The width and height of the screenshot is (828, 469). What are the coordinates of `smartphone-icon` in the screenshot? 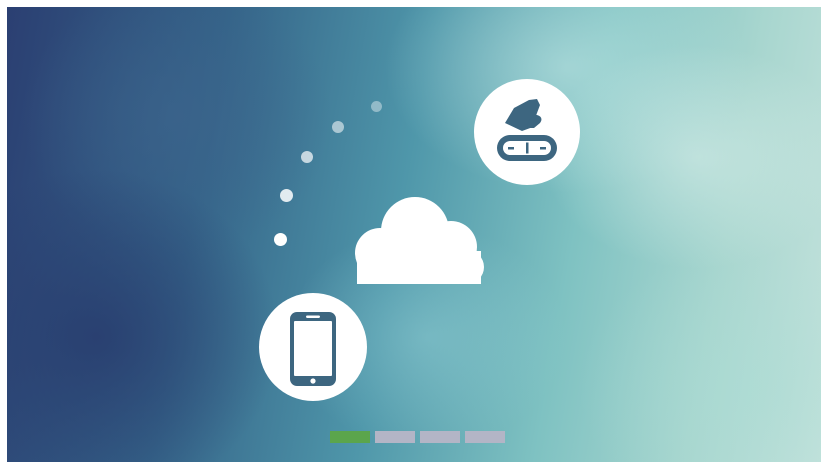 It's located at (313, 349).